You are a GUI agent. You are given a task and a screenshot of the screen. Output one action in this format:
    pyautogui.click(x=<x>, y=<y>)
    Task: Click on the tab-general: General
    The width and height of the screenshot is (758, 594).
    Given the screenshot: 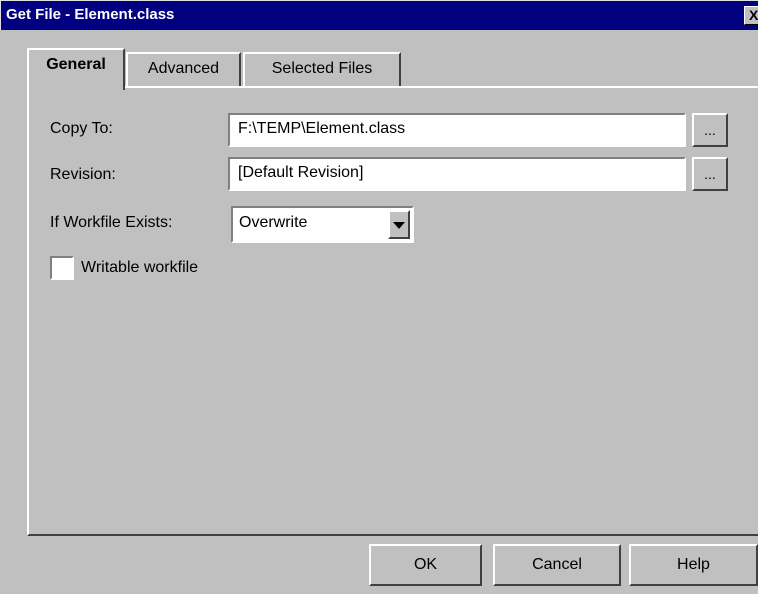 What is the action you would take?
    pyautogui.click(x=76, y=69)
    